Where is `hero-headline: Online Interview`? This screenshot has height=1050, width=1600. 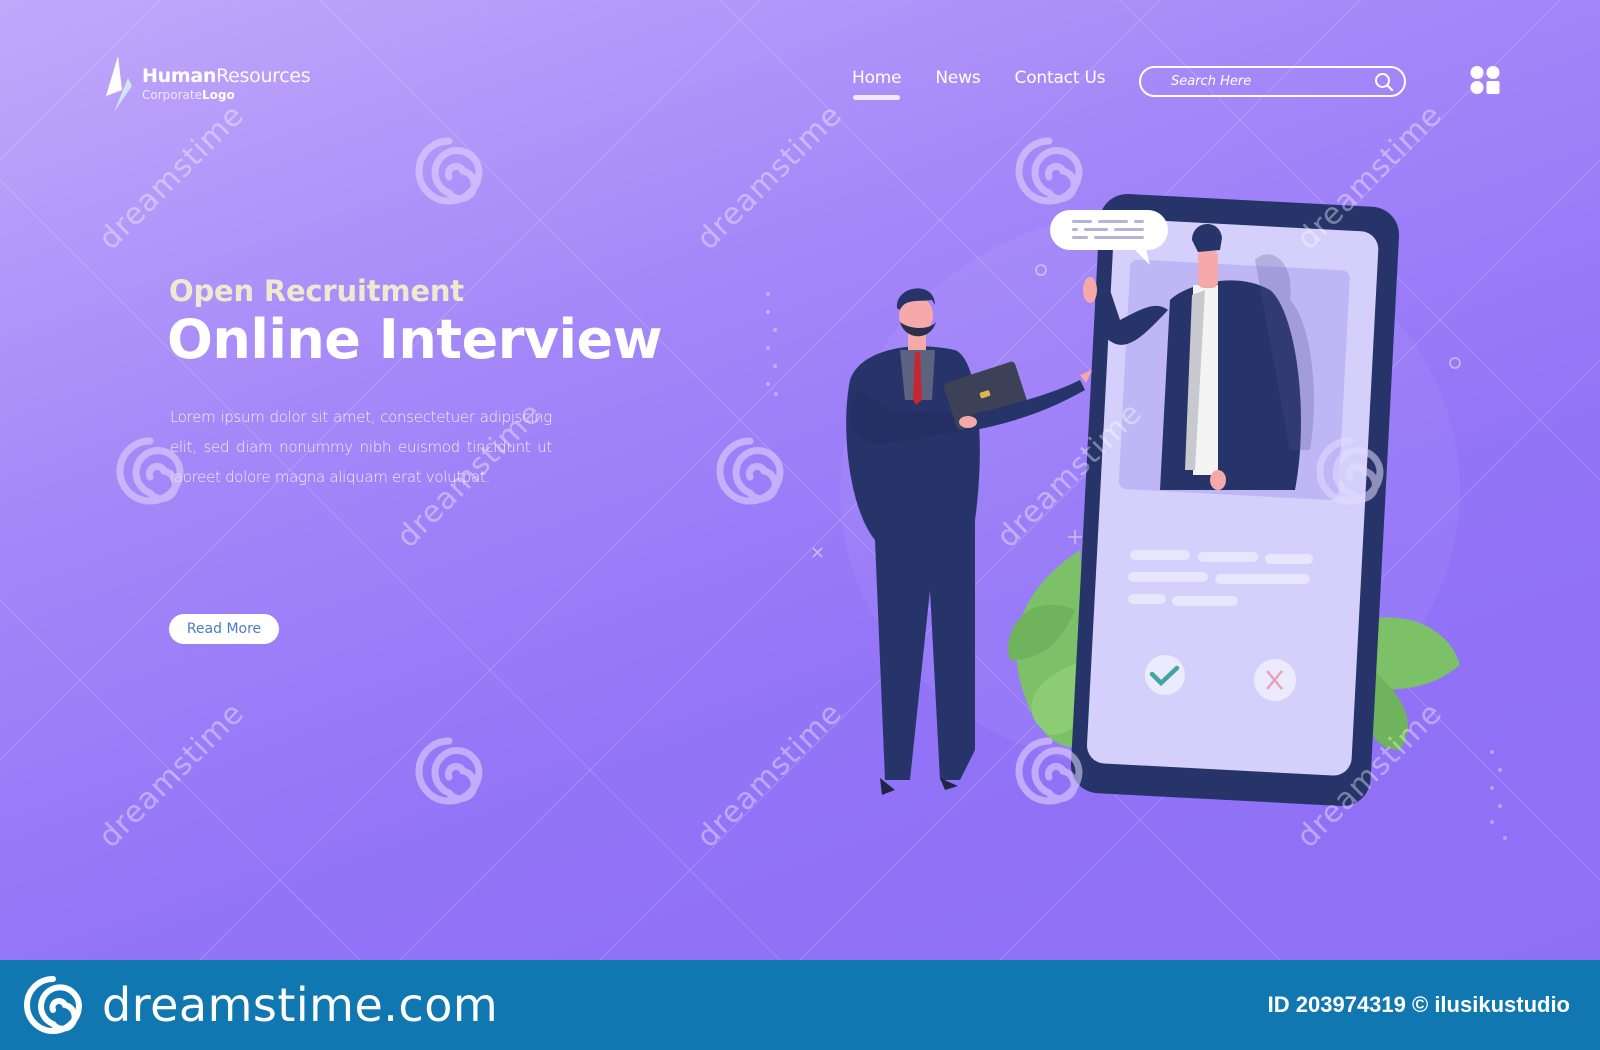 hero-headline: Online Interview is located at coordinates (415, 339).